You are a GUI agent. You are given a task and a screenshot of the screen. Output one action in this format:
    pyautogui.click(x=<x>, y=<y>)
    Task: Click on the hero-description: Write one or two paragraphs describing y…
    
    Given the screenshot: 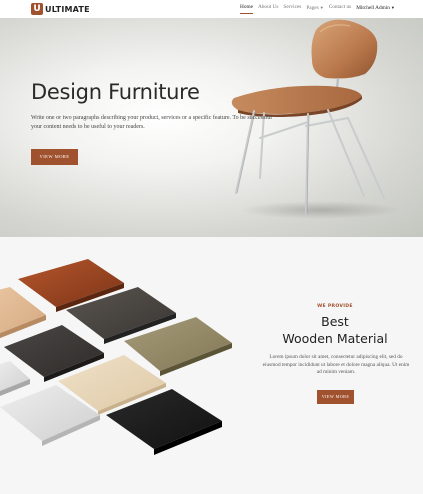 What is the action you would take?
    pyautogui.click(x=151, y=122)
    